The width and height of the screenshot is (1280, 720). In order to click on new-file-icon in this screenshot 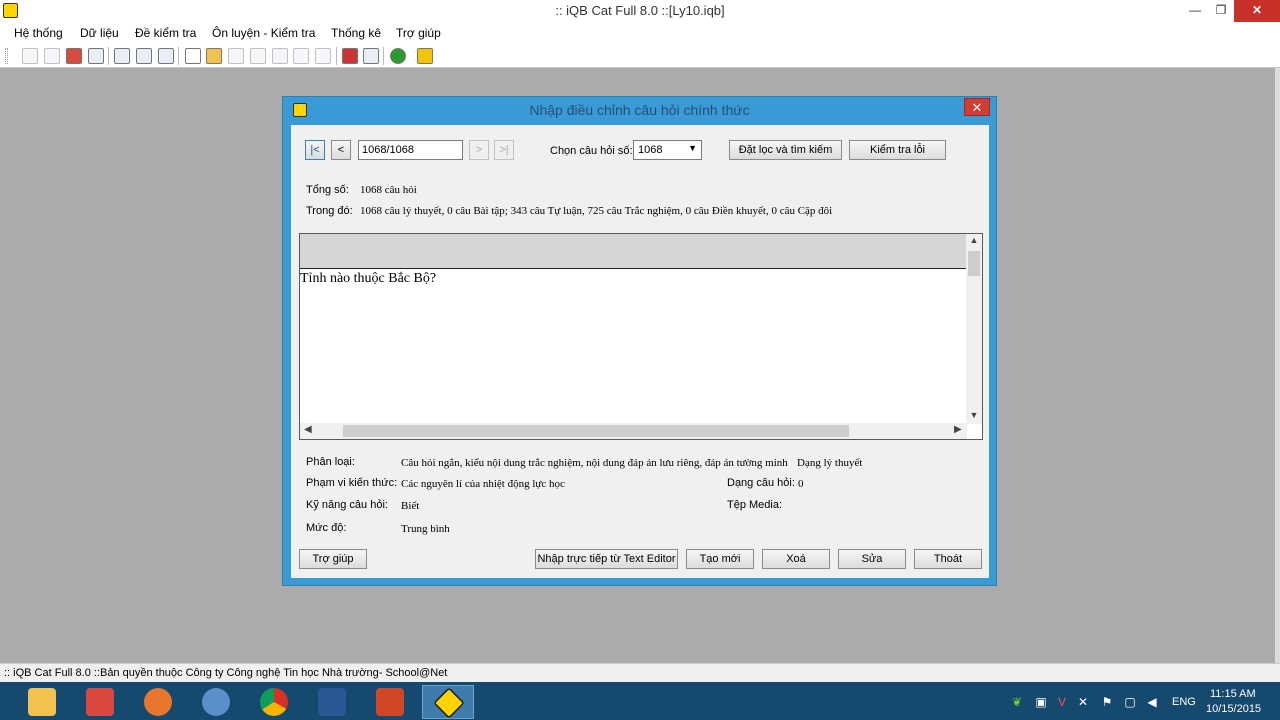, I will do `click(193, 56)`.